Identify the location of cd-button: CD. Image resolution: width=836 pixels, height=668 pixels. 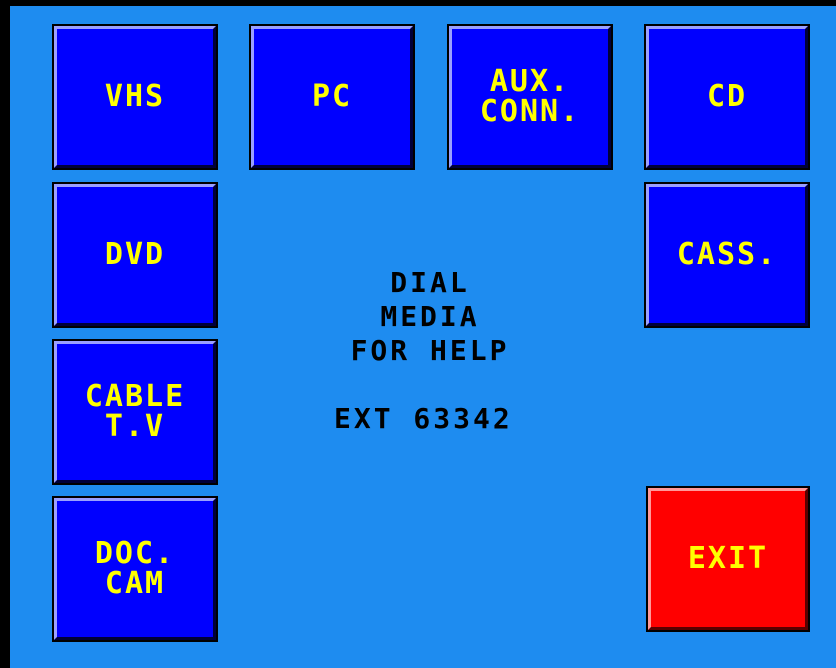
(727, 97).